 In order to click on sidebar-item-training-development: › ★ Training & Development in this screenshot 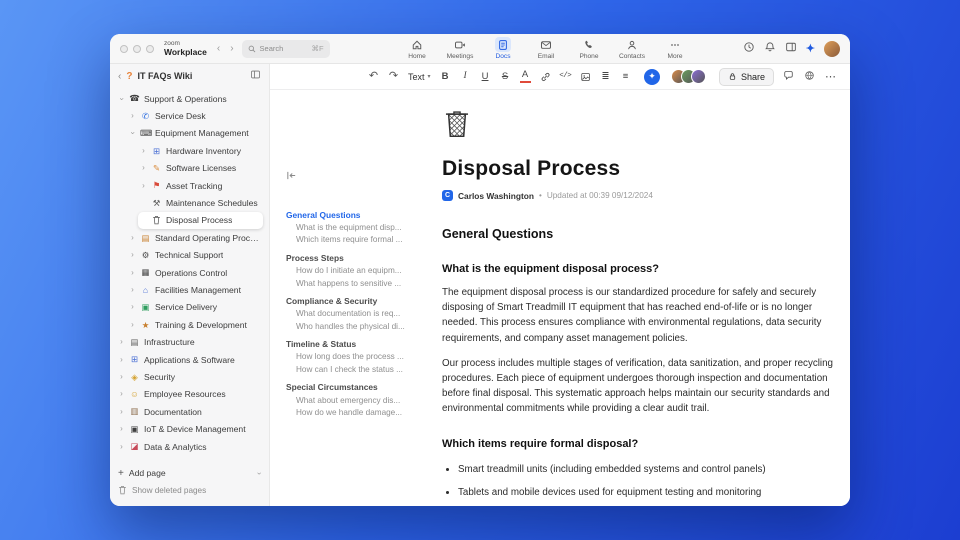, I will do `click(195, 324)`.